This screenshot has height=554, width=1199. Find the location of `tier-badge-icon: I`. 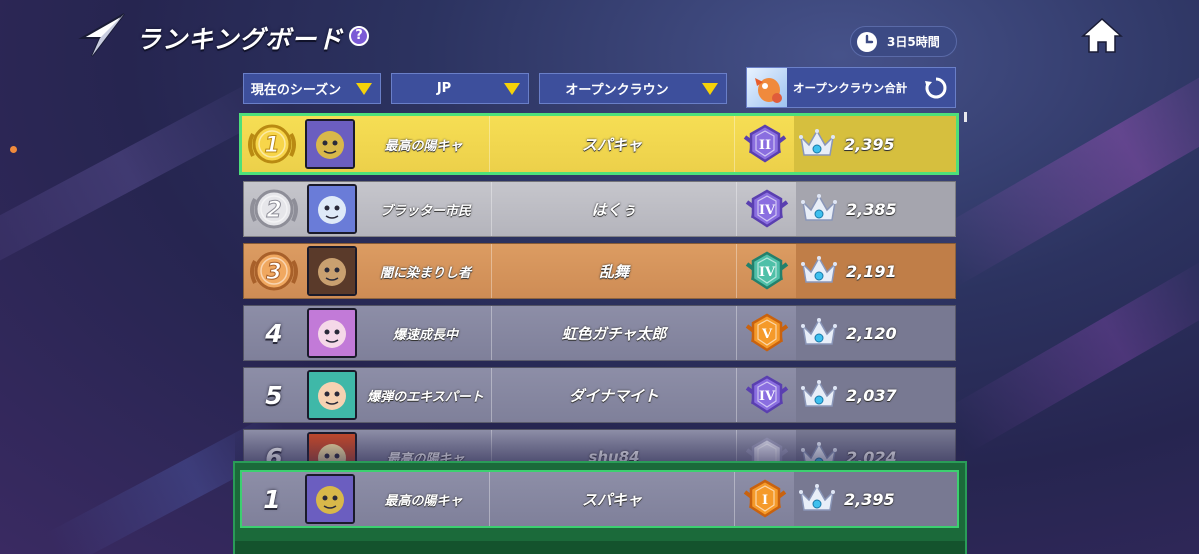

tier-badge-icon: I is located at coordinates (764, 498).